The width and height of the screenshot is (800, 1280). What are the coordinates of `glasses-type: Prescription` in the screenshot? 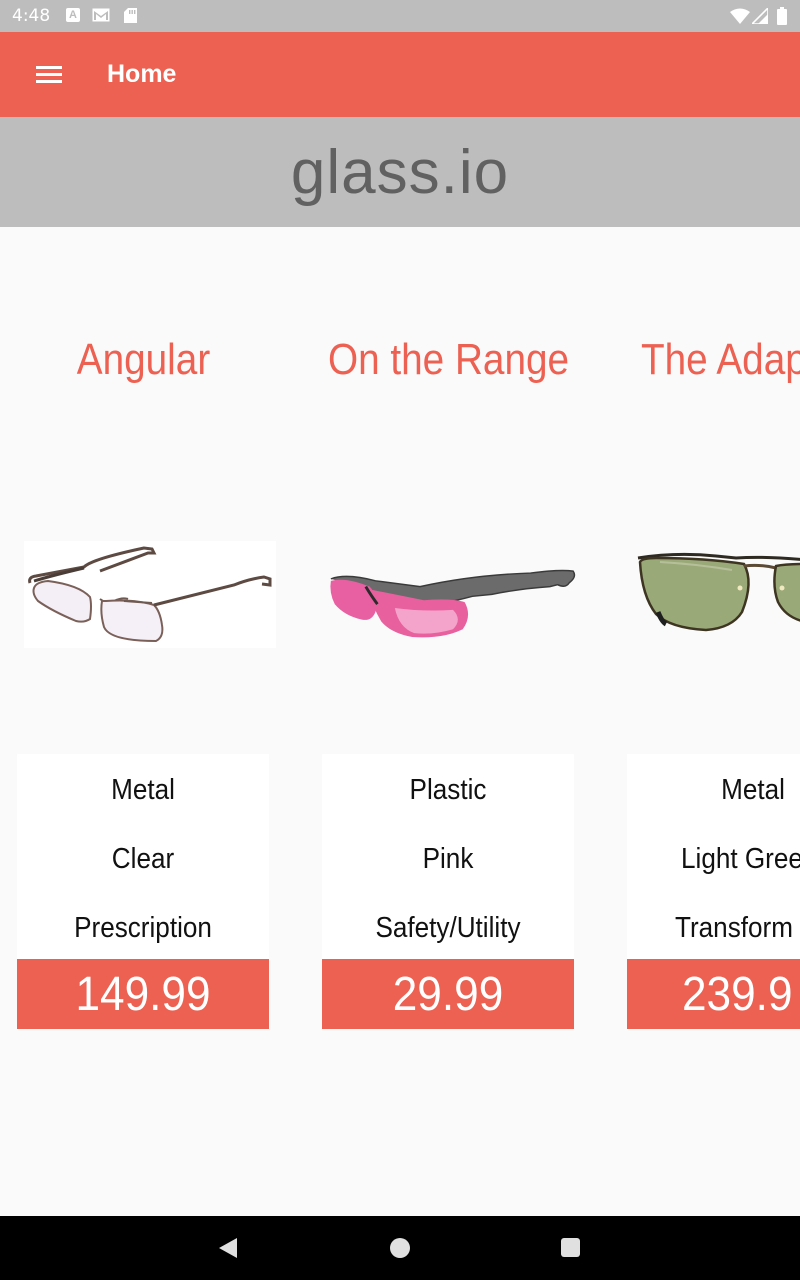 It's located at (143, 928).